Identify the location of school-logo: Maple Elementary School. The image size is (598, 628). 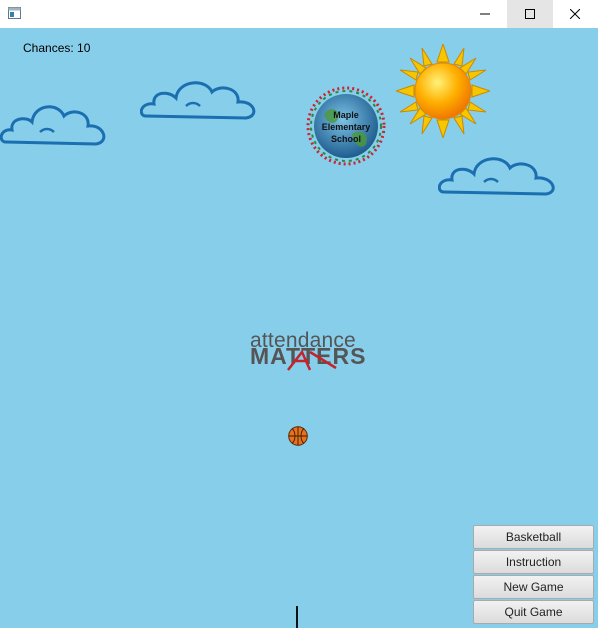
(346, 126).